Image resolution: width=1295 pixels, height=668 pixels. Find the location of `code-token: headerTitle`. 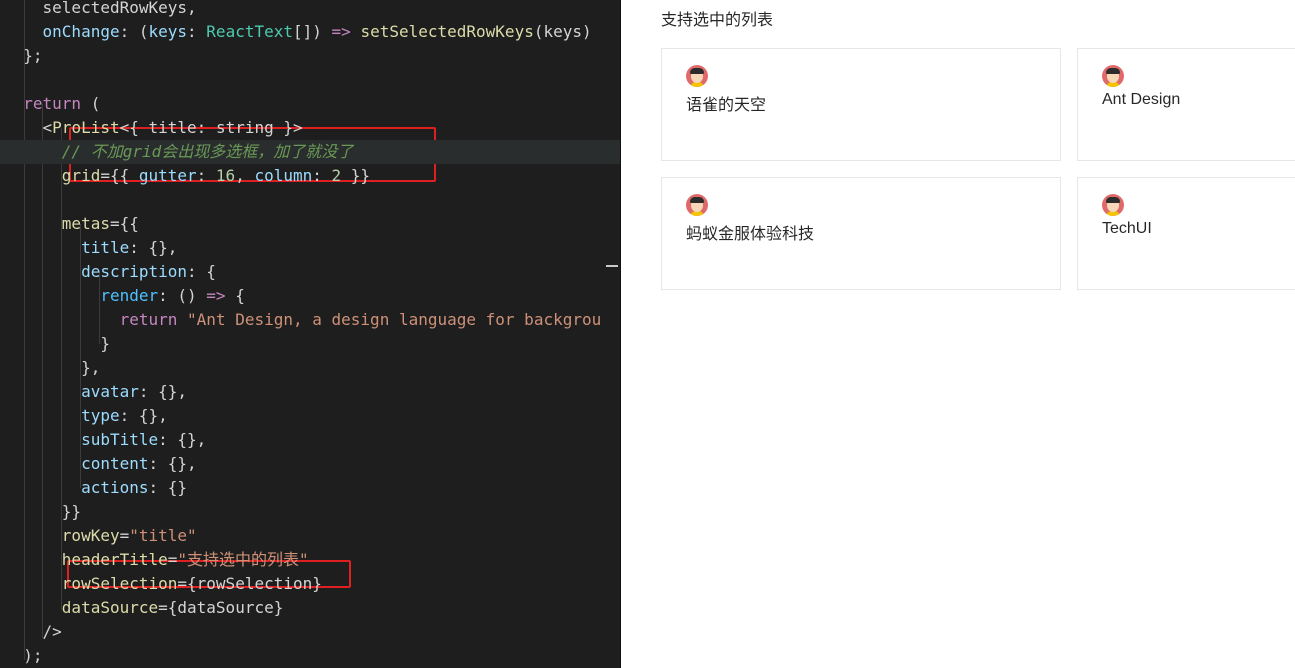

code-token: headerTitle is located at coordinates (114, 559).